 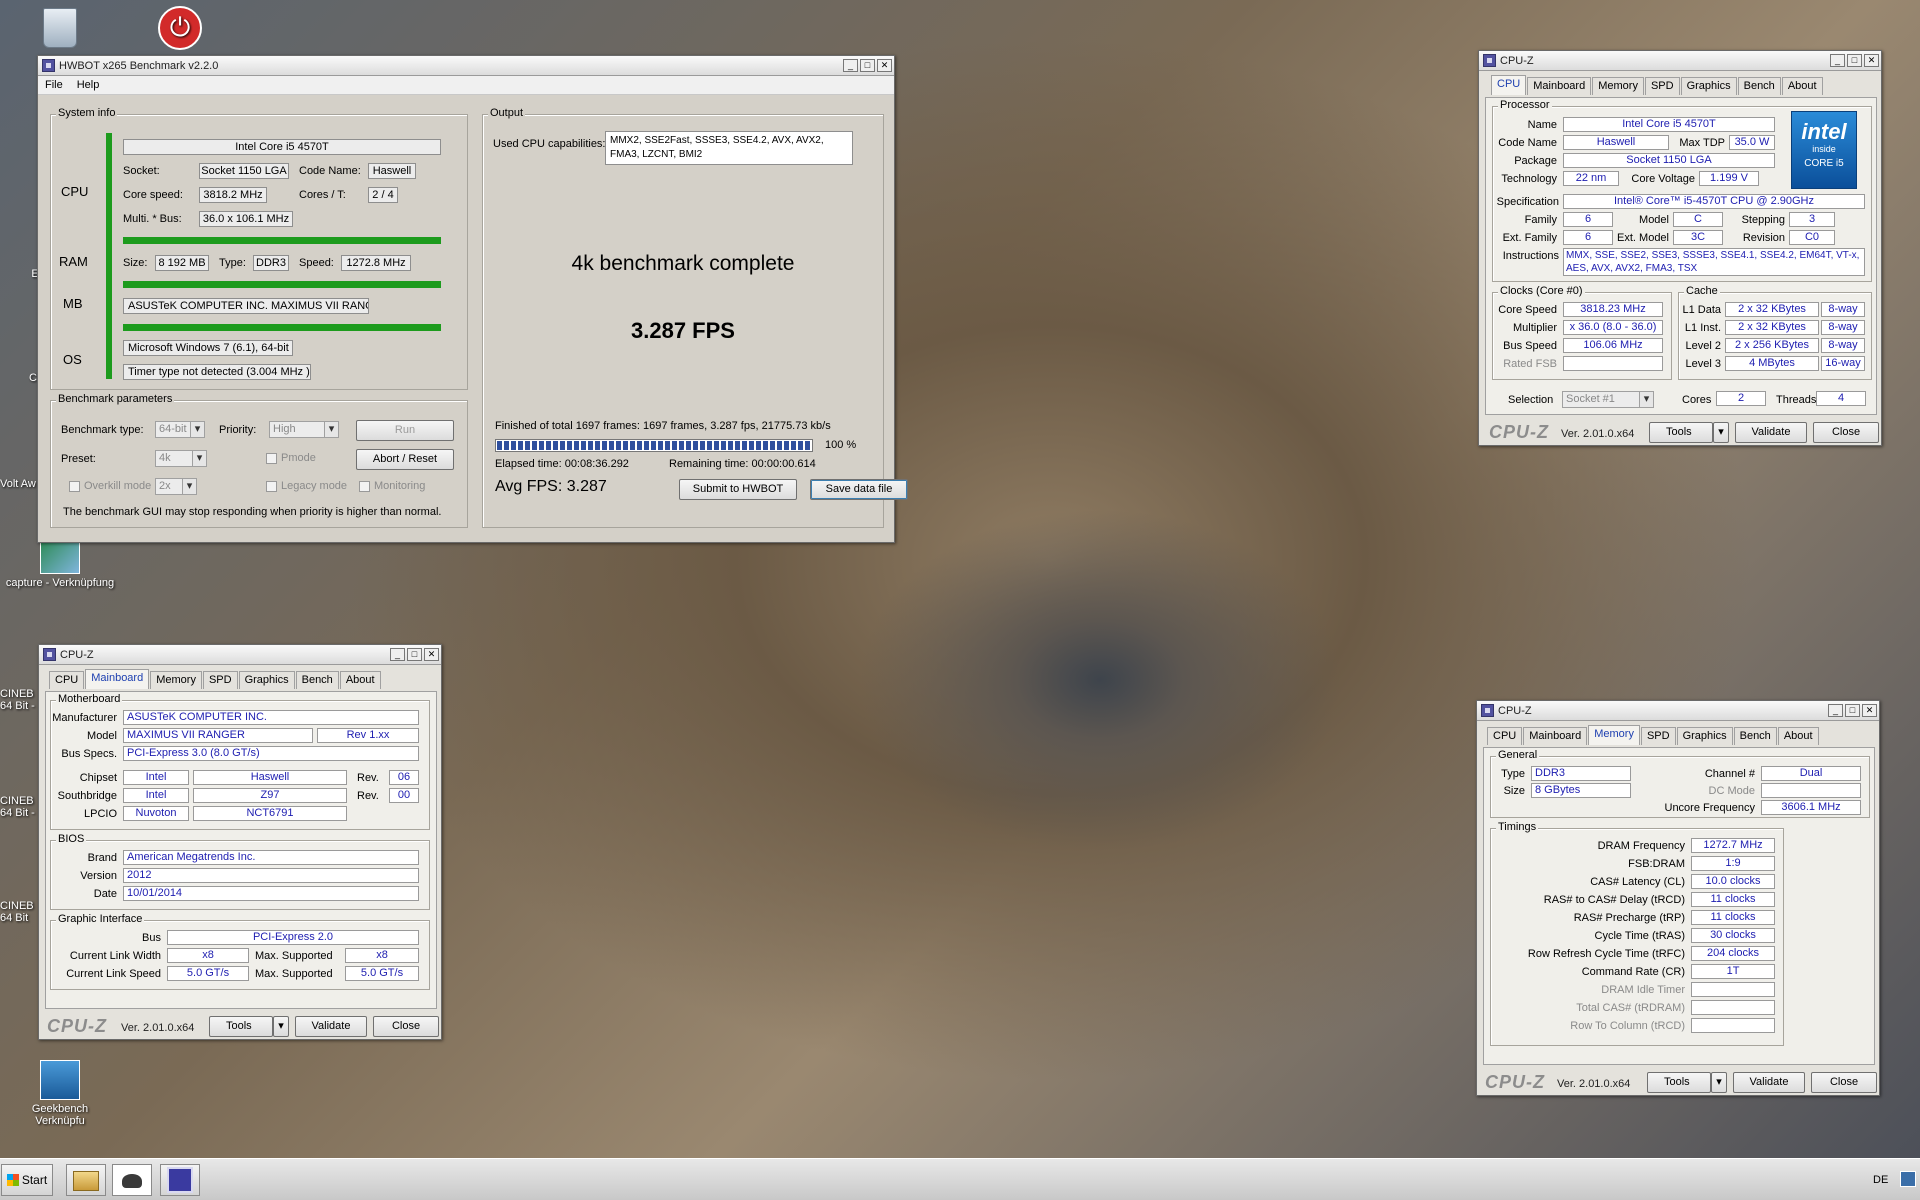 I want to click on specification-label: Specification, so click(x=1527, y=202).